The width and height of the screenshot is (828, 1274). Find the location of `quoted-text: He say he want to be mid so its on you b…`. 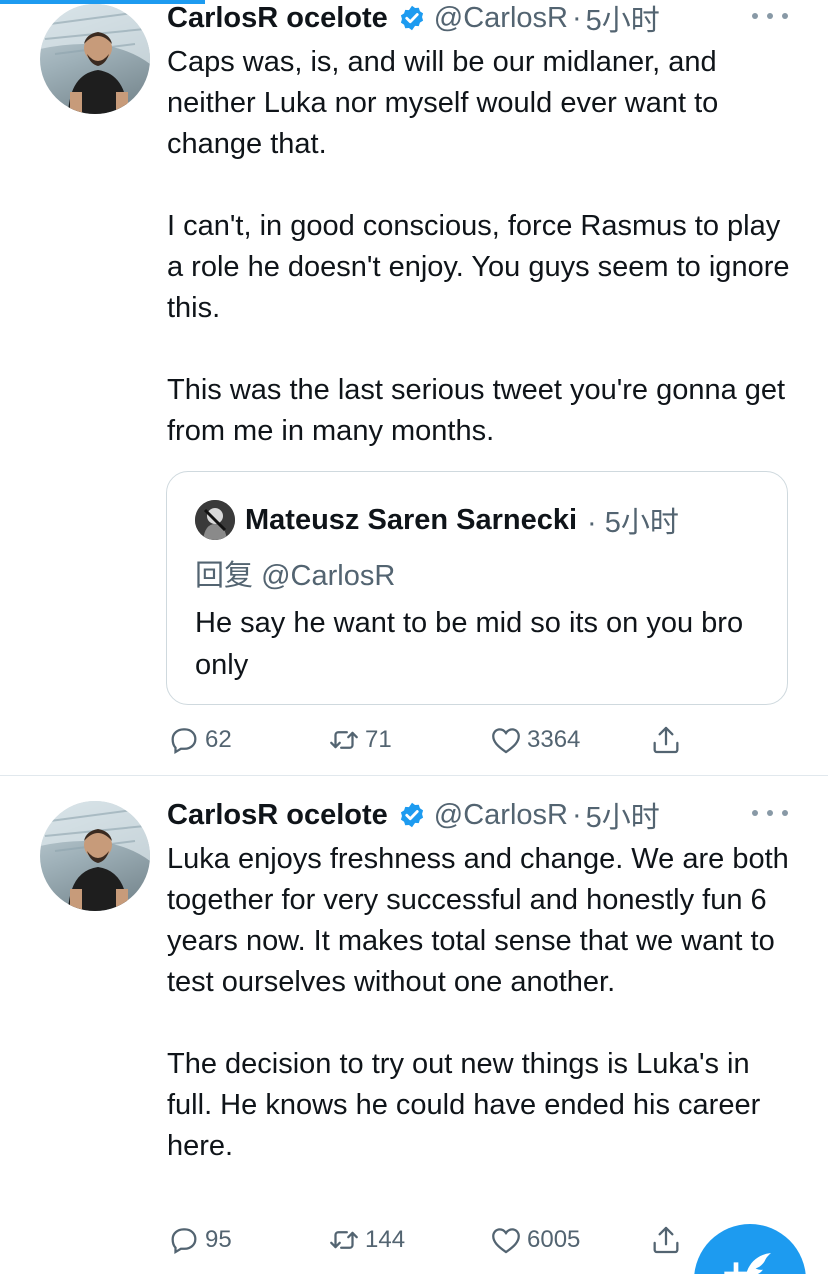

quoted-text: He say he want to be mid so its on you b… is located at coordinates (469, 644).